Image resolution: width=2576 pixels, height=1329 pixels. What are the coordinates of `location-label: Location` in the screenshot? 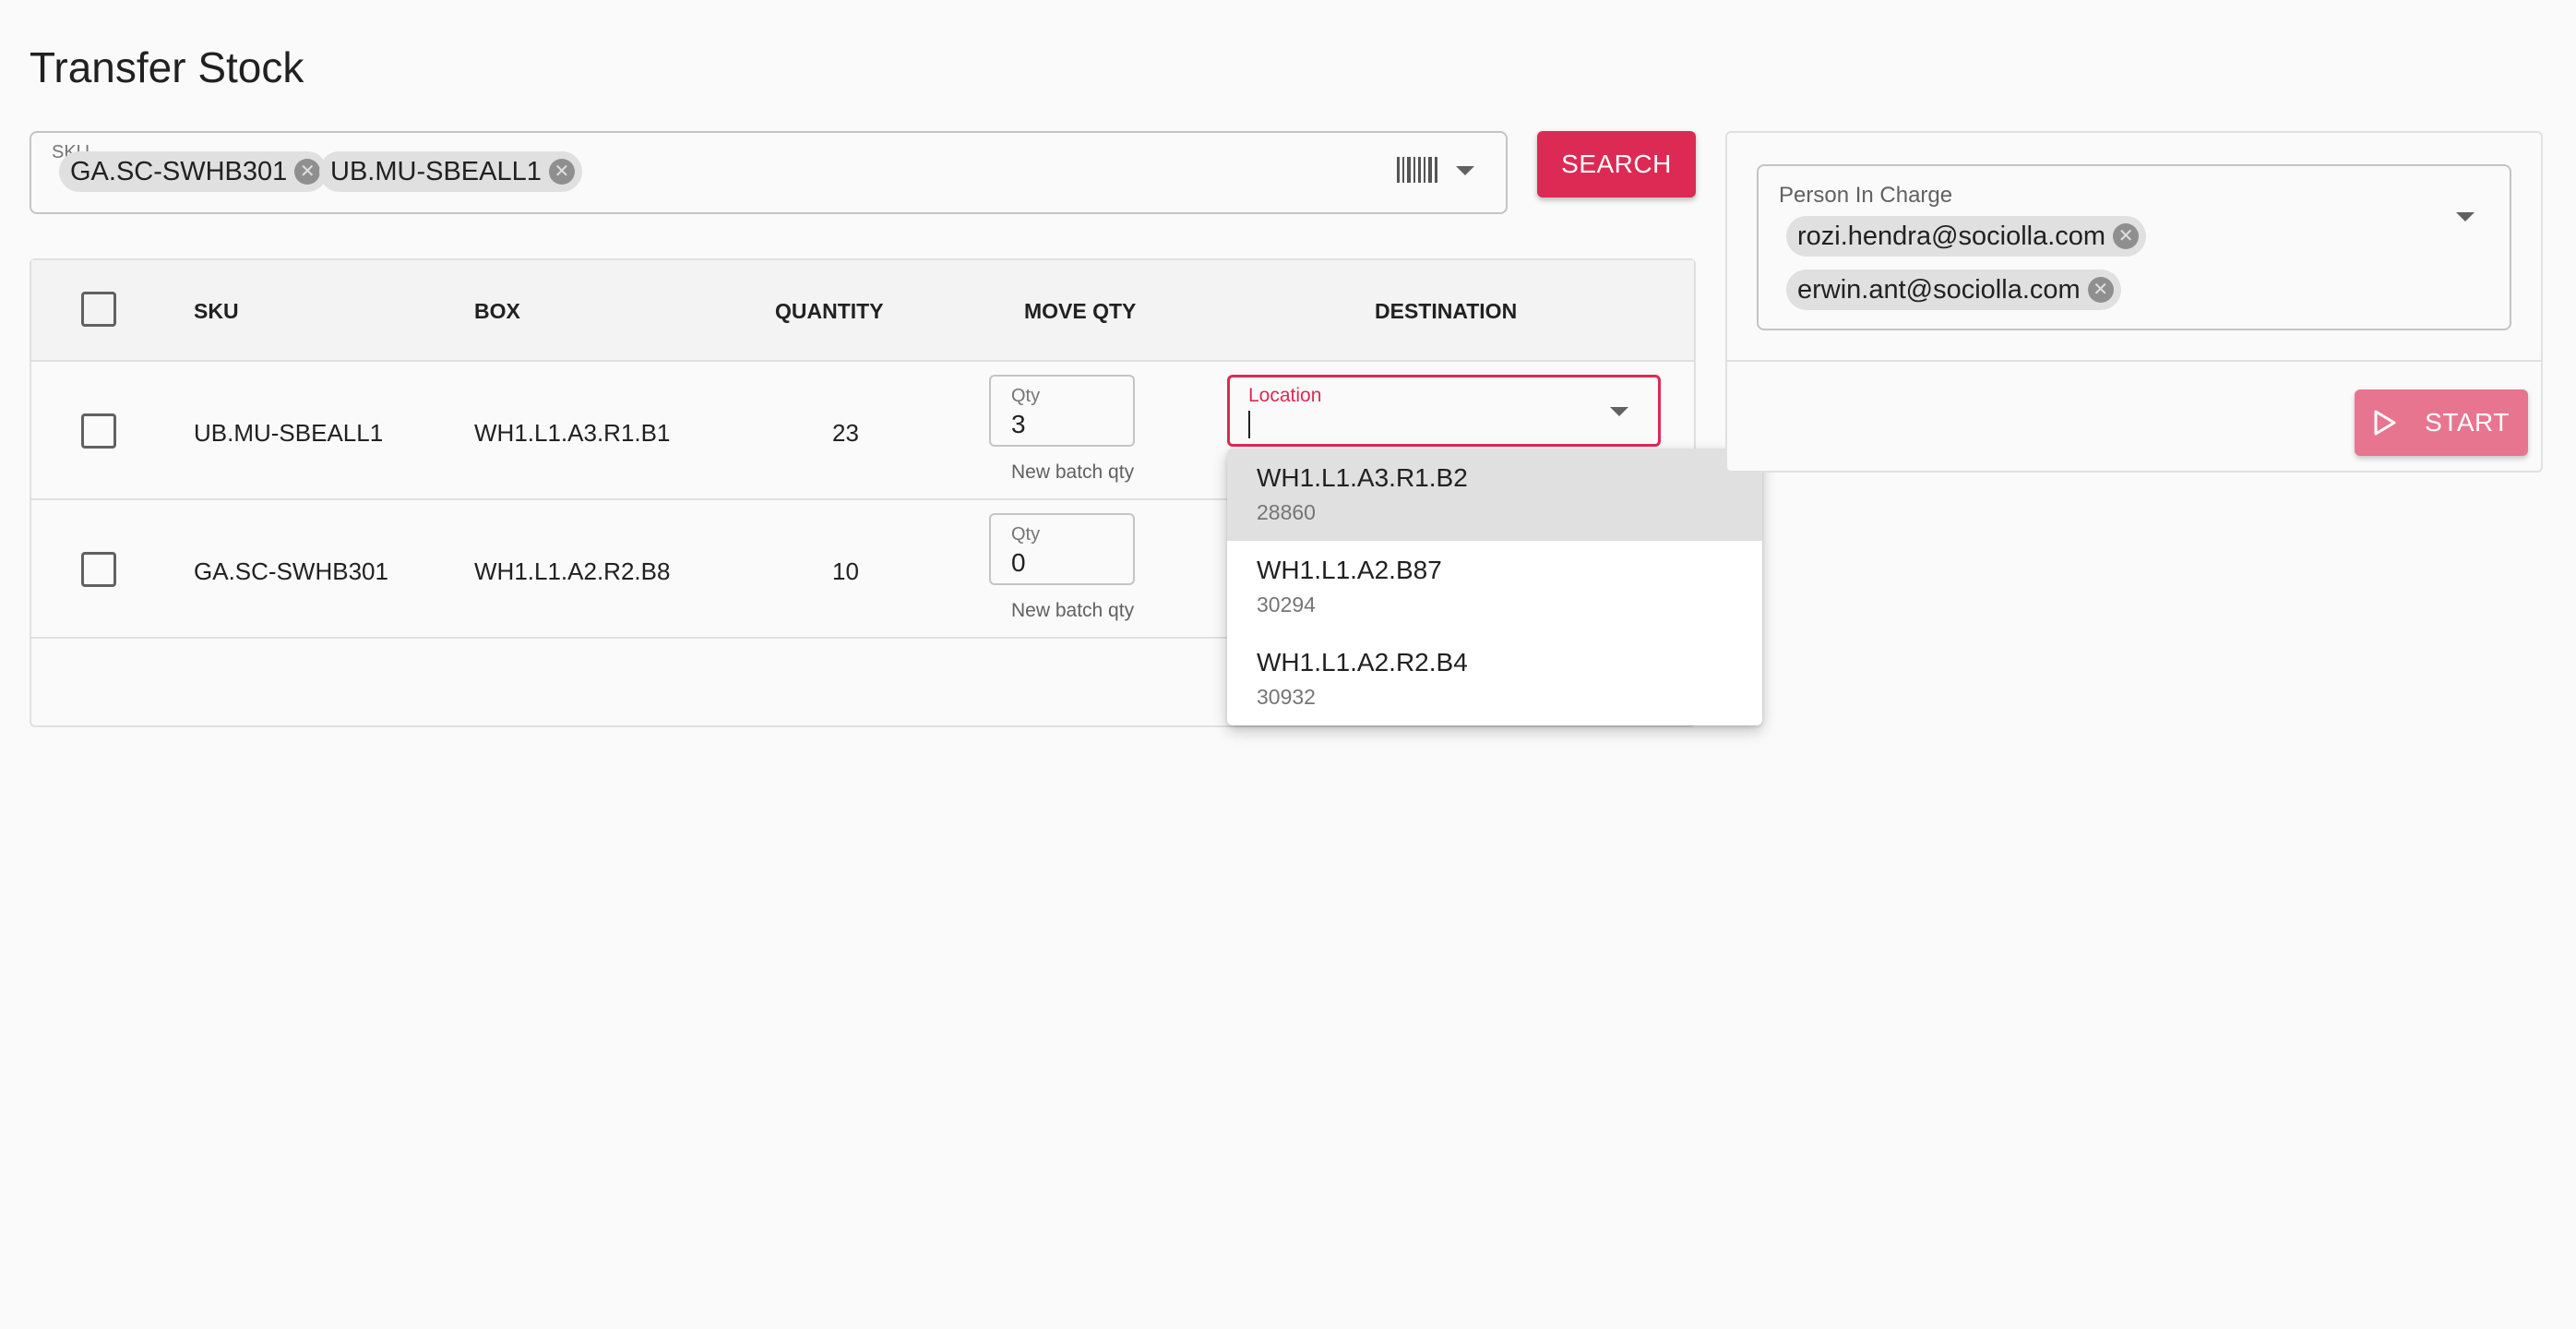 It's located at (1285, 396).